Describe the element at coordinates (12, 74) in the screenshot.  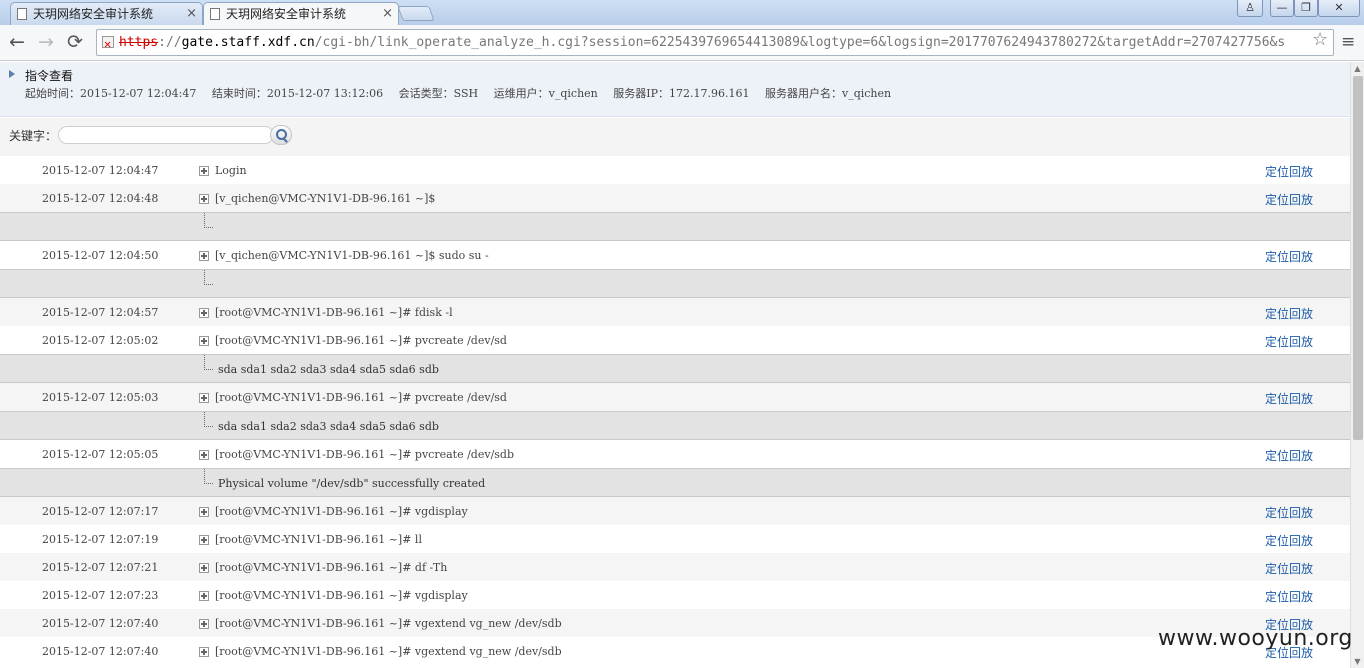
I see `expand-arrow-icon` at that location.